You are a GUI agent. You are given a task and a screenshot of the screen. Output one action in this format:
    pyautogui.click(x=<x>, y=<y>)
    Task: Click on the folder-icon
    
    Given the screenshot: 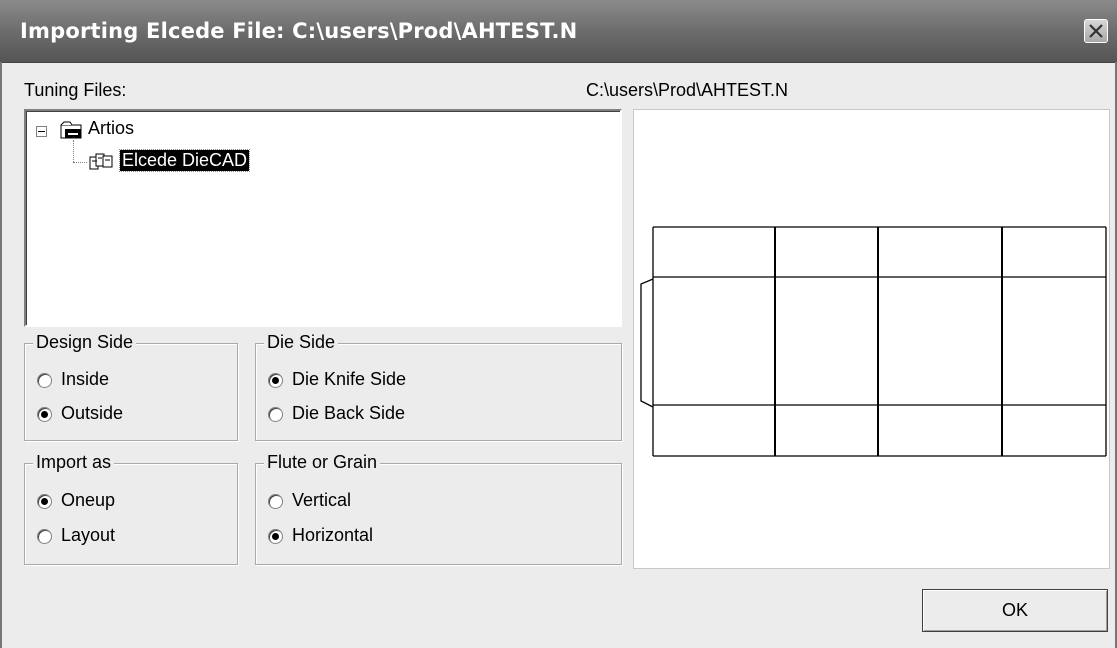 What is the action you would take?
    pyautogui.click(x=72, y=130)
    